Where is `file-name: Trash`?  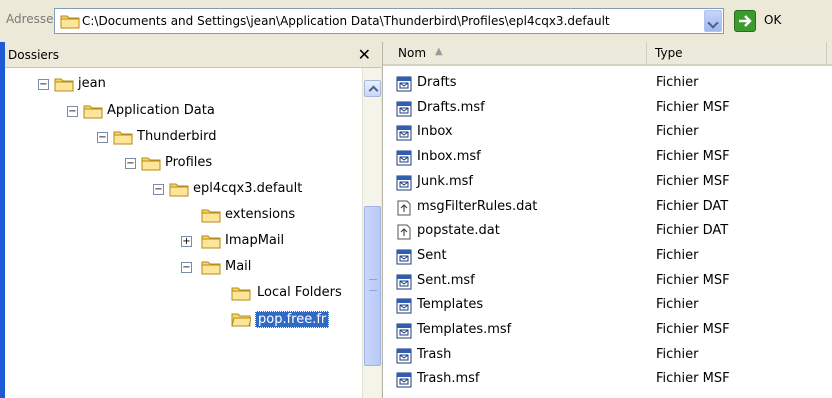 file-name: Trash is located at coordinates (434, 354).